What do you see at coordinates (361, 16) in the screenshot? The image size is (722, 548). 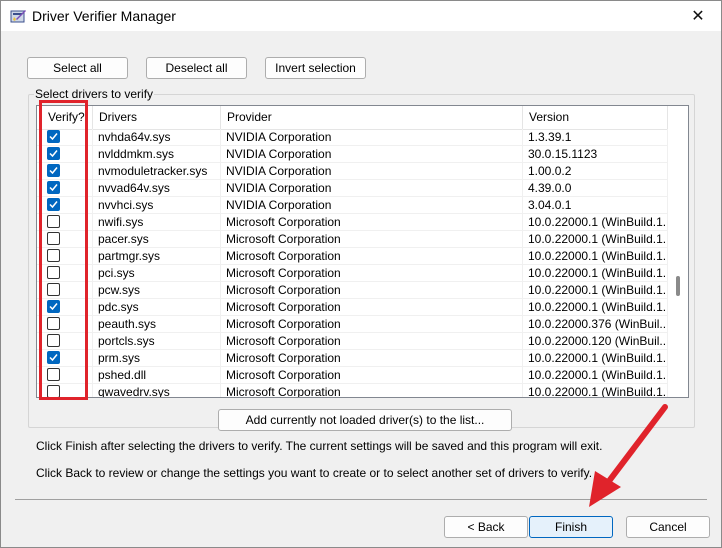 I see `title-bar: Driver Verifier Manager ✕` at bounding box center [361, 16].